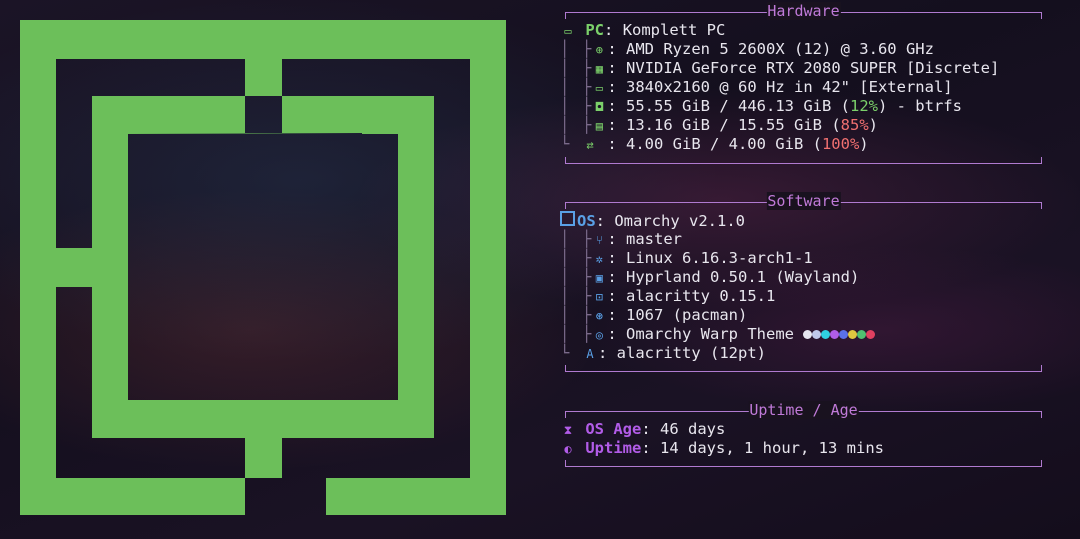 This screenshot has width=1080, height=539. What do you see at coordinates (599, 126) in the screenshot?
I see `memory-icon: ▤` at bounding box center [599, 126].